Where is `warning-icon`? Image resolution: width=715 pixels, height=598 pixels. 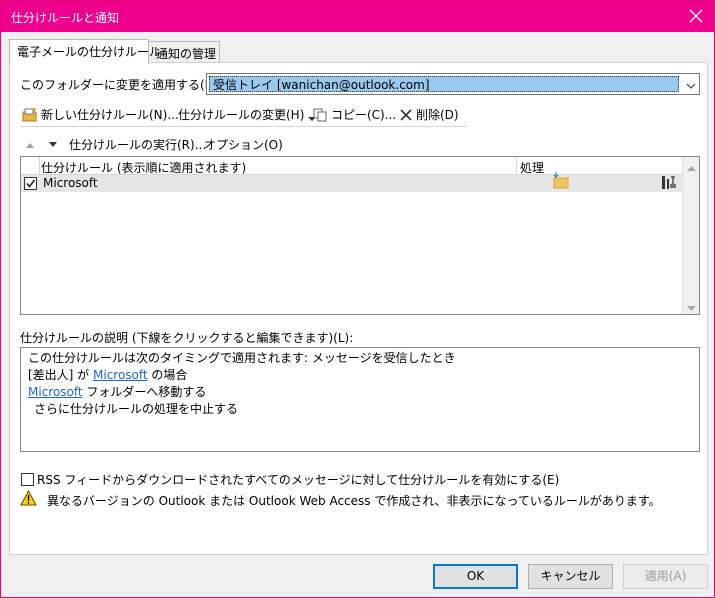 warning-icon is located at coordinates (28, 499).